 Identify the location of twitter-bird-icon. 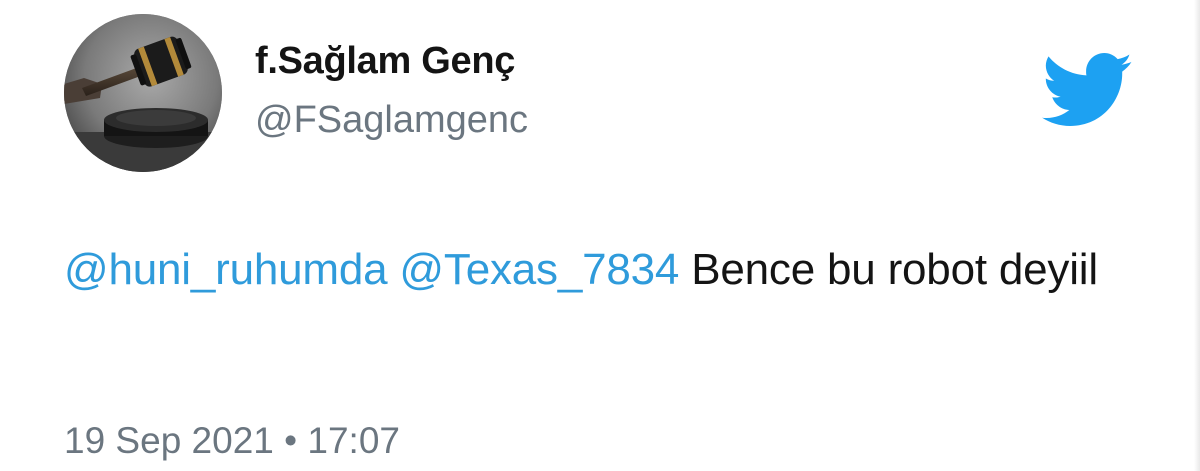
(1088, 91).